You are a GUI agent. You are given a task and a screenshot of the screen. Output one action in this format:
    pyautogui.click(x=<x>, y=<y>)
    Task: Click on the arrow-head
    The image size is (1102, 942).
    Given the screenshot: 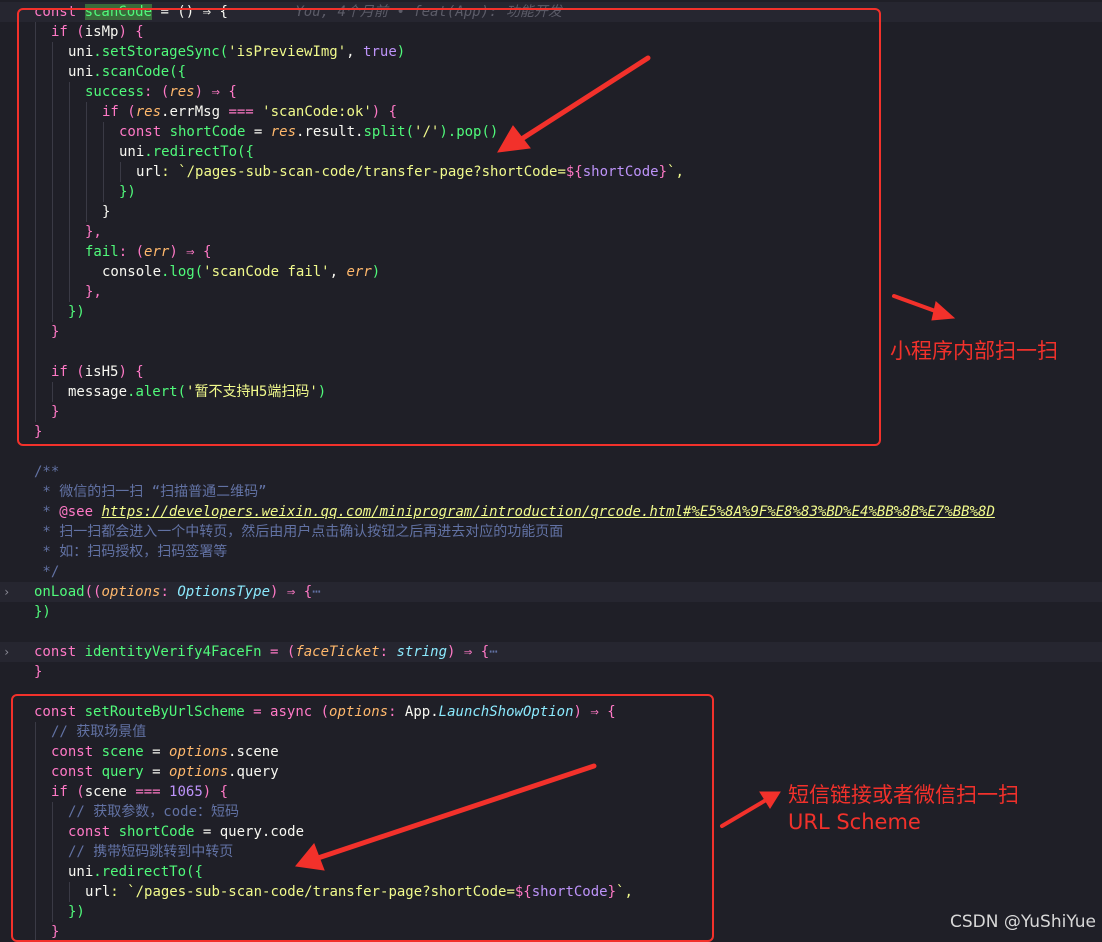 What is the action you would take?
    pyautogui.click(x=943, y=311)
    